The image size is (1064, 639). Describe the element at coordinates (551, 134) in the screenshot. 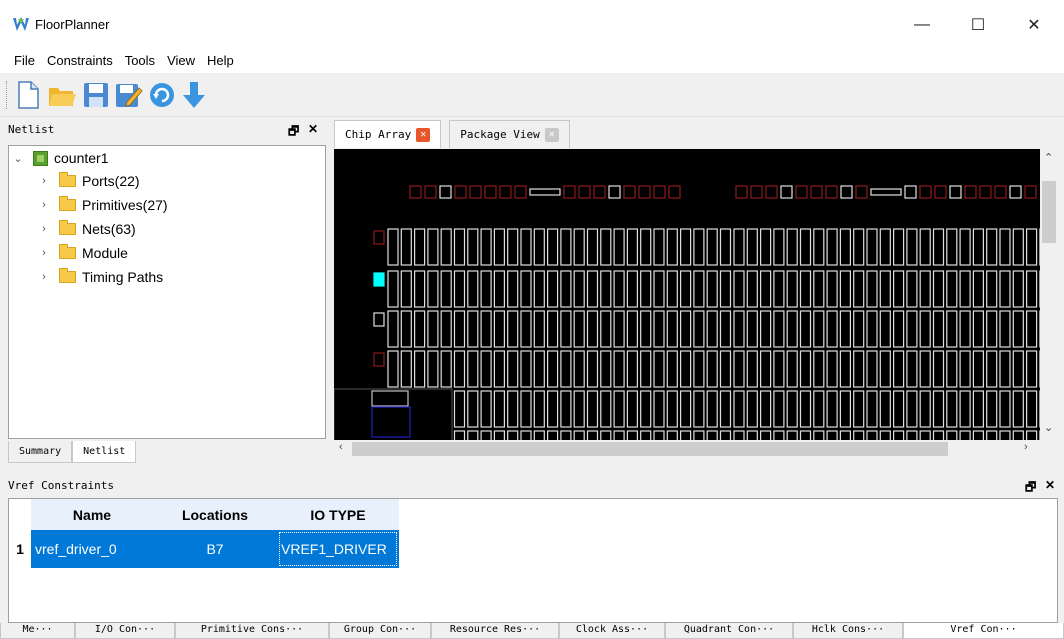

I see `close-tab-icon: ✕` at that location.